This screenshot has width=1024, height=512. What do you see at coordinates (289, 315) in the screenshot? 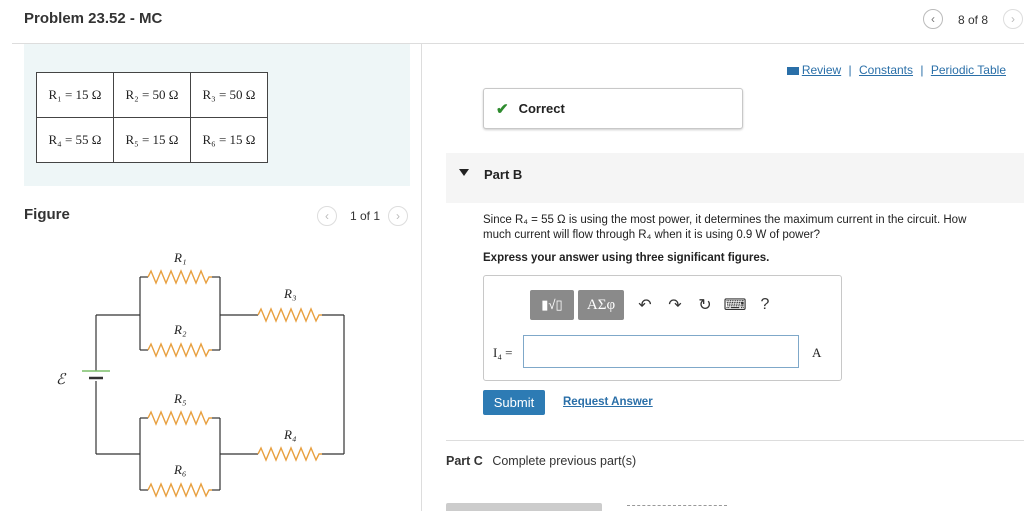
I see `resistor-r3` at bounding box center [289, 315].